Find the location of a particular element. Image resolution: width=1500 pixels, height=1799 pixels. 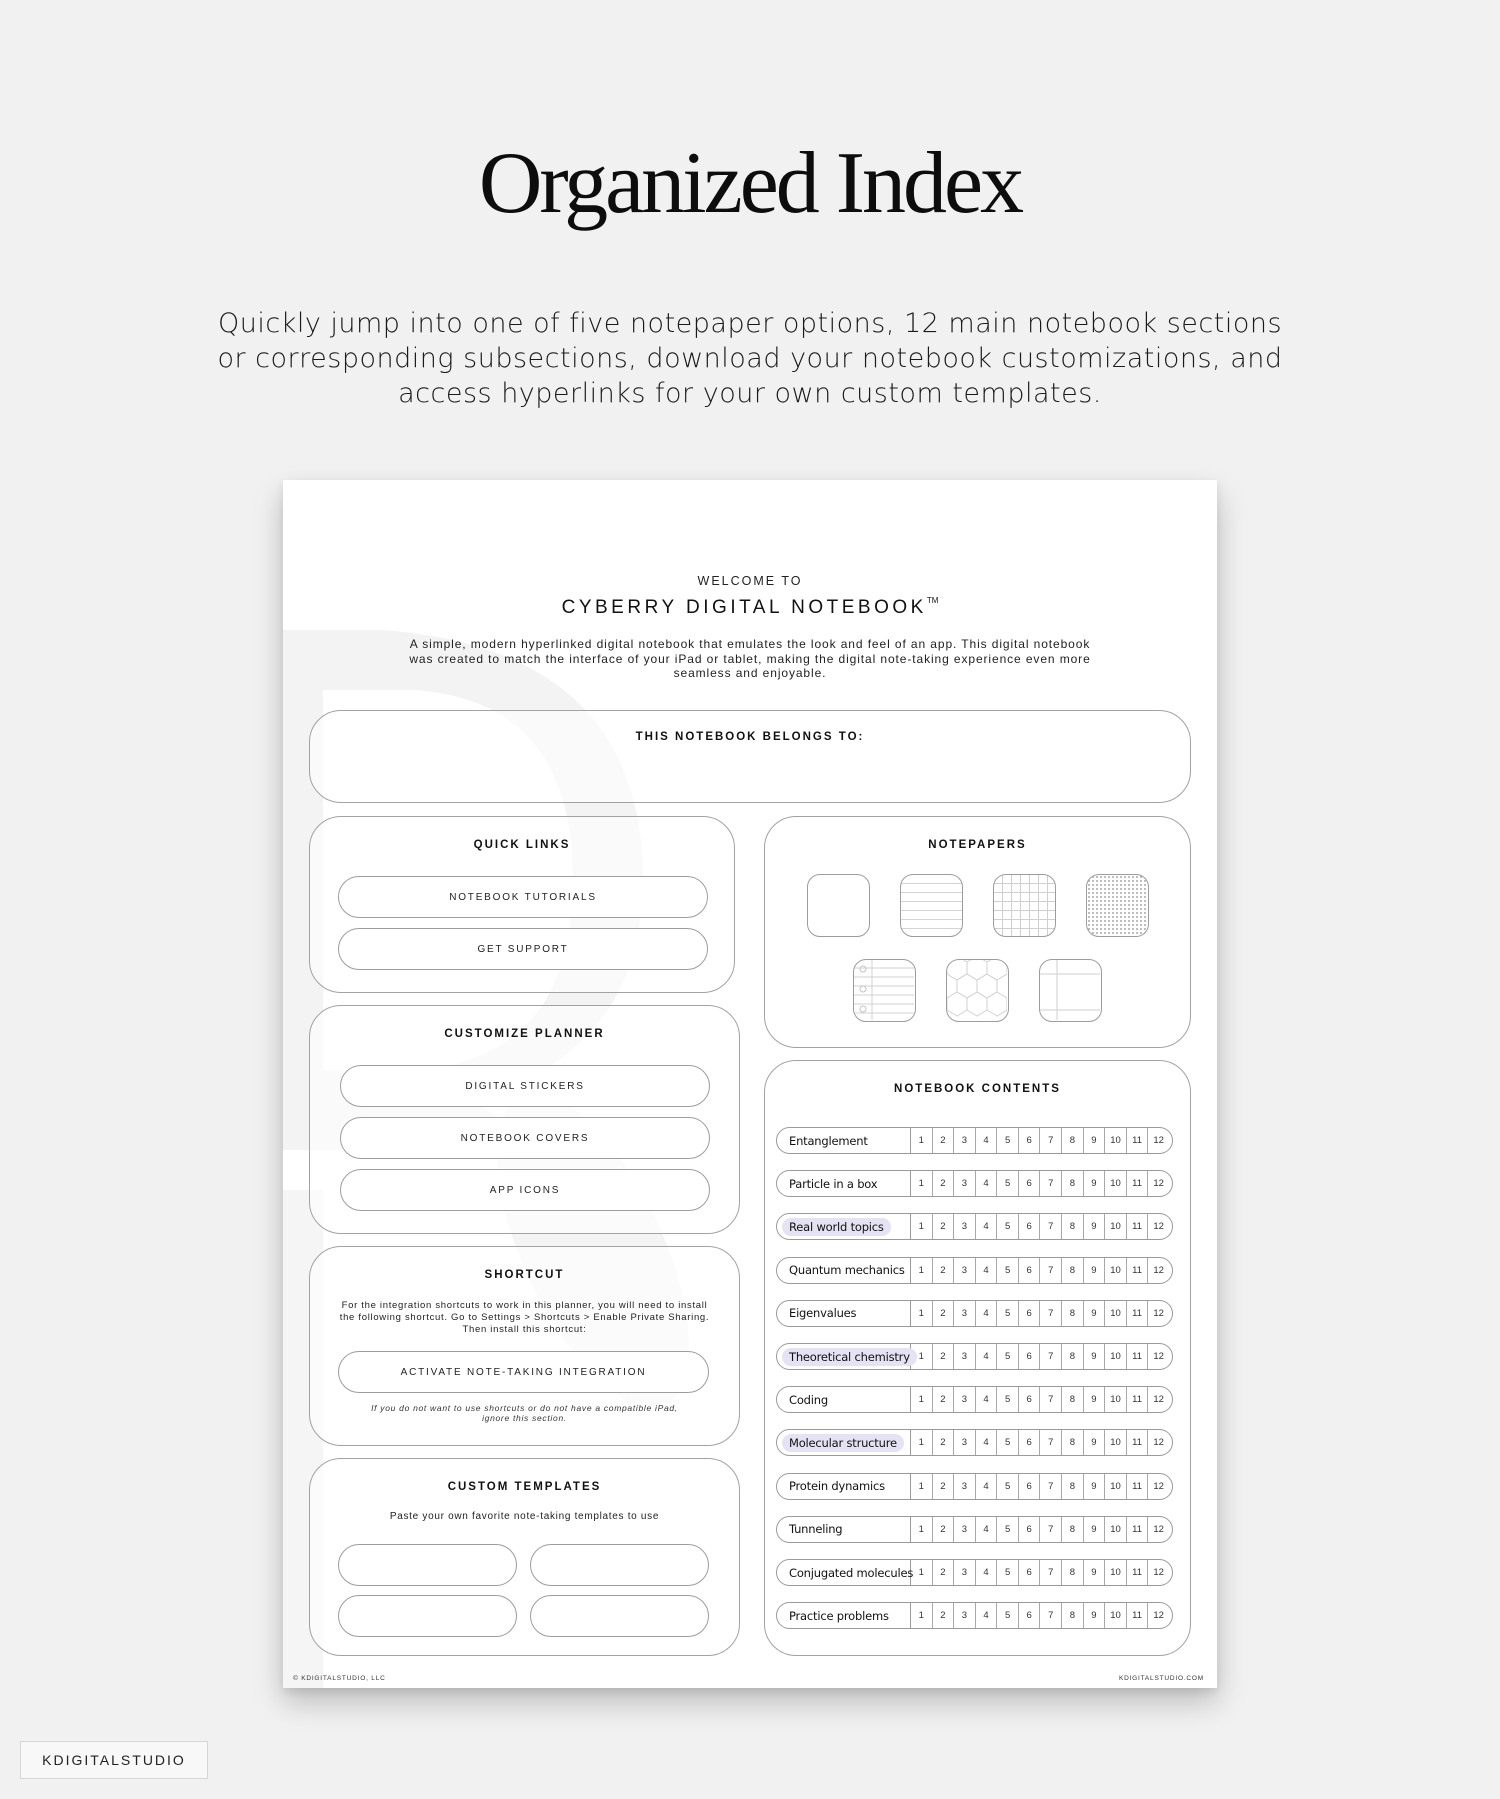

notebook-covers-button: NOTEBOOK COVERS is located at coordinates (525, 1138).